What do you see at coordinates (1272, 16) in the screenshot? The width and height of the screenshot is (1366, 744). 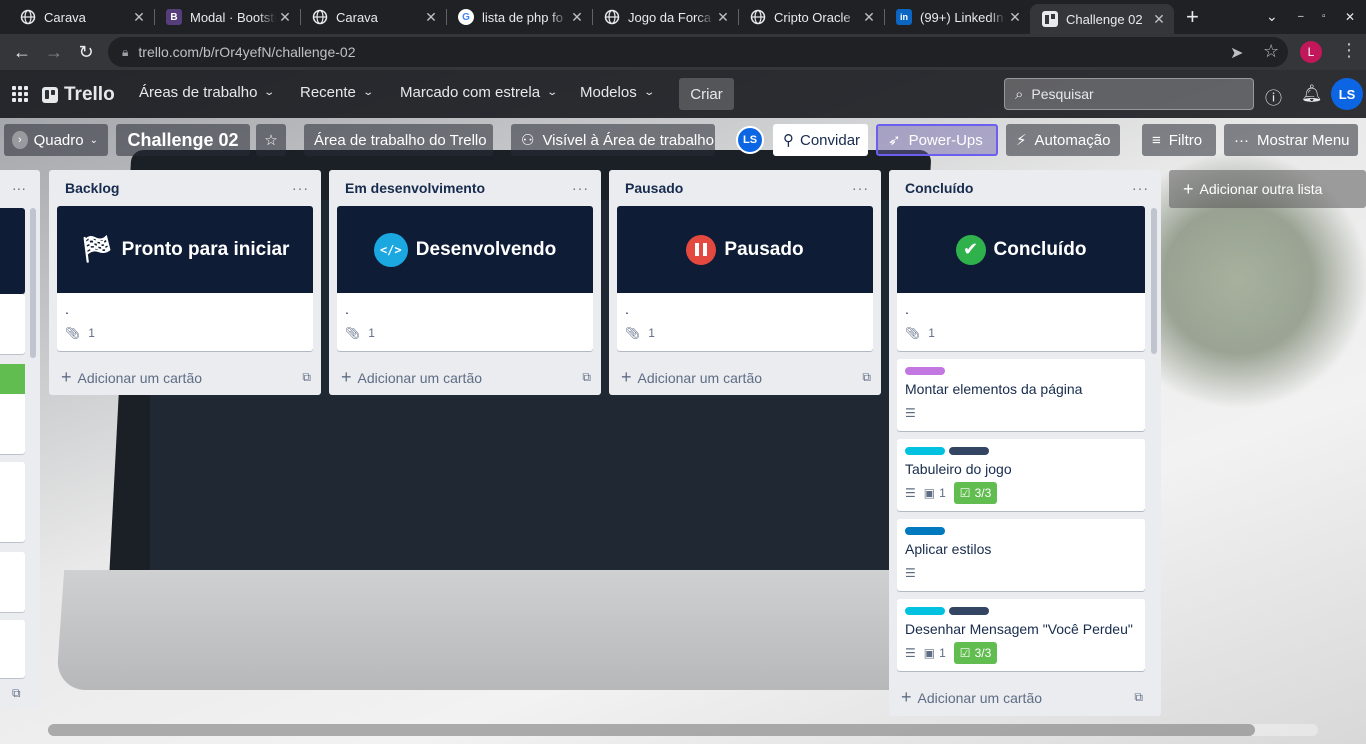 I see `tab-search-icon: ⌄` at bounding box center [1272, 16].